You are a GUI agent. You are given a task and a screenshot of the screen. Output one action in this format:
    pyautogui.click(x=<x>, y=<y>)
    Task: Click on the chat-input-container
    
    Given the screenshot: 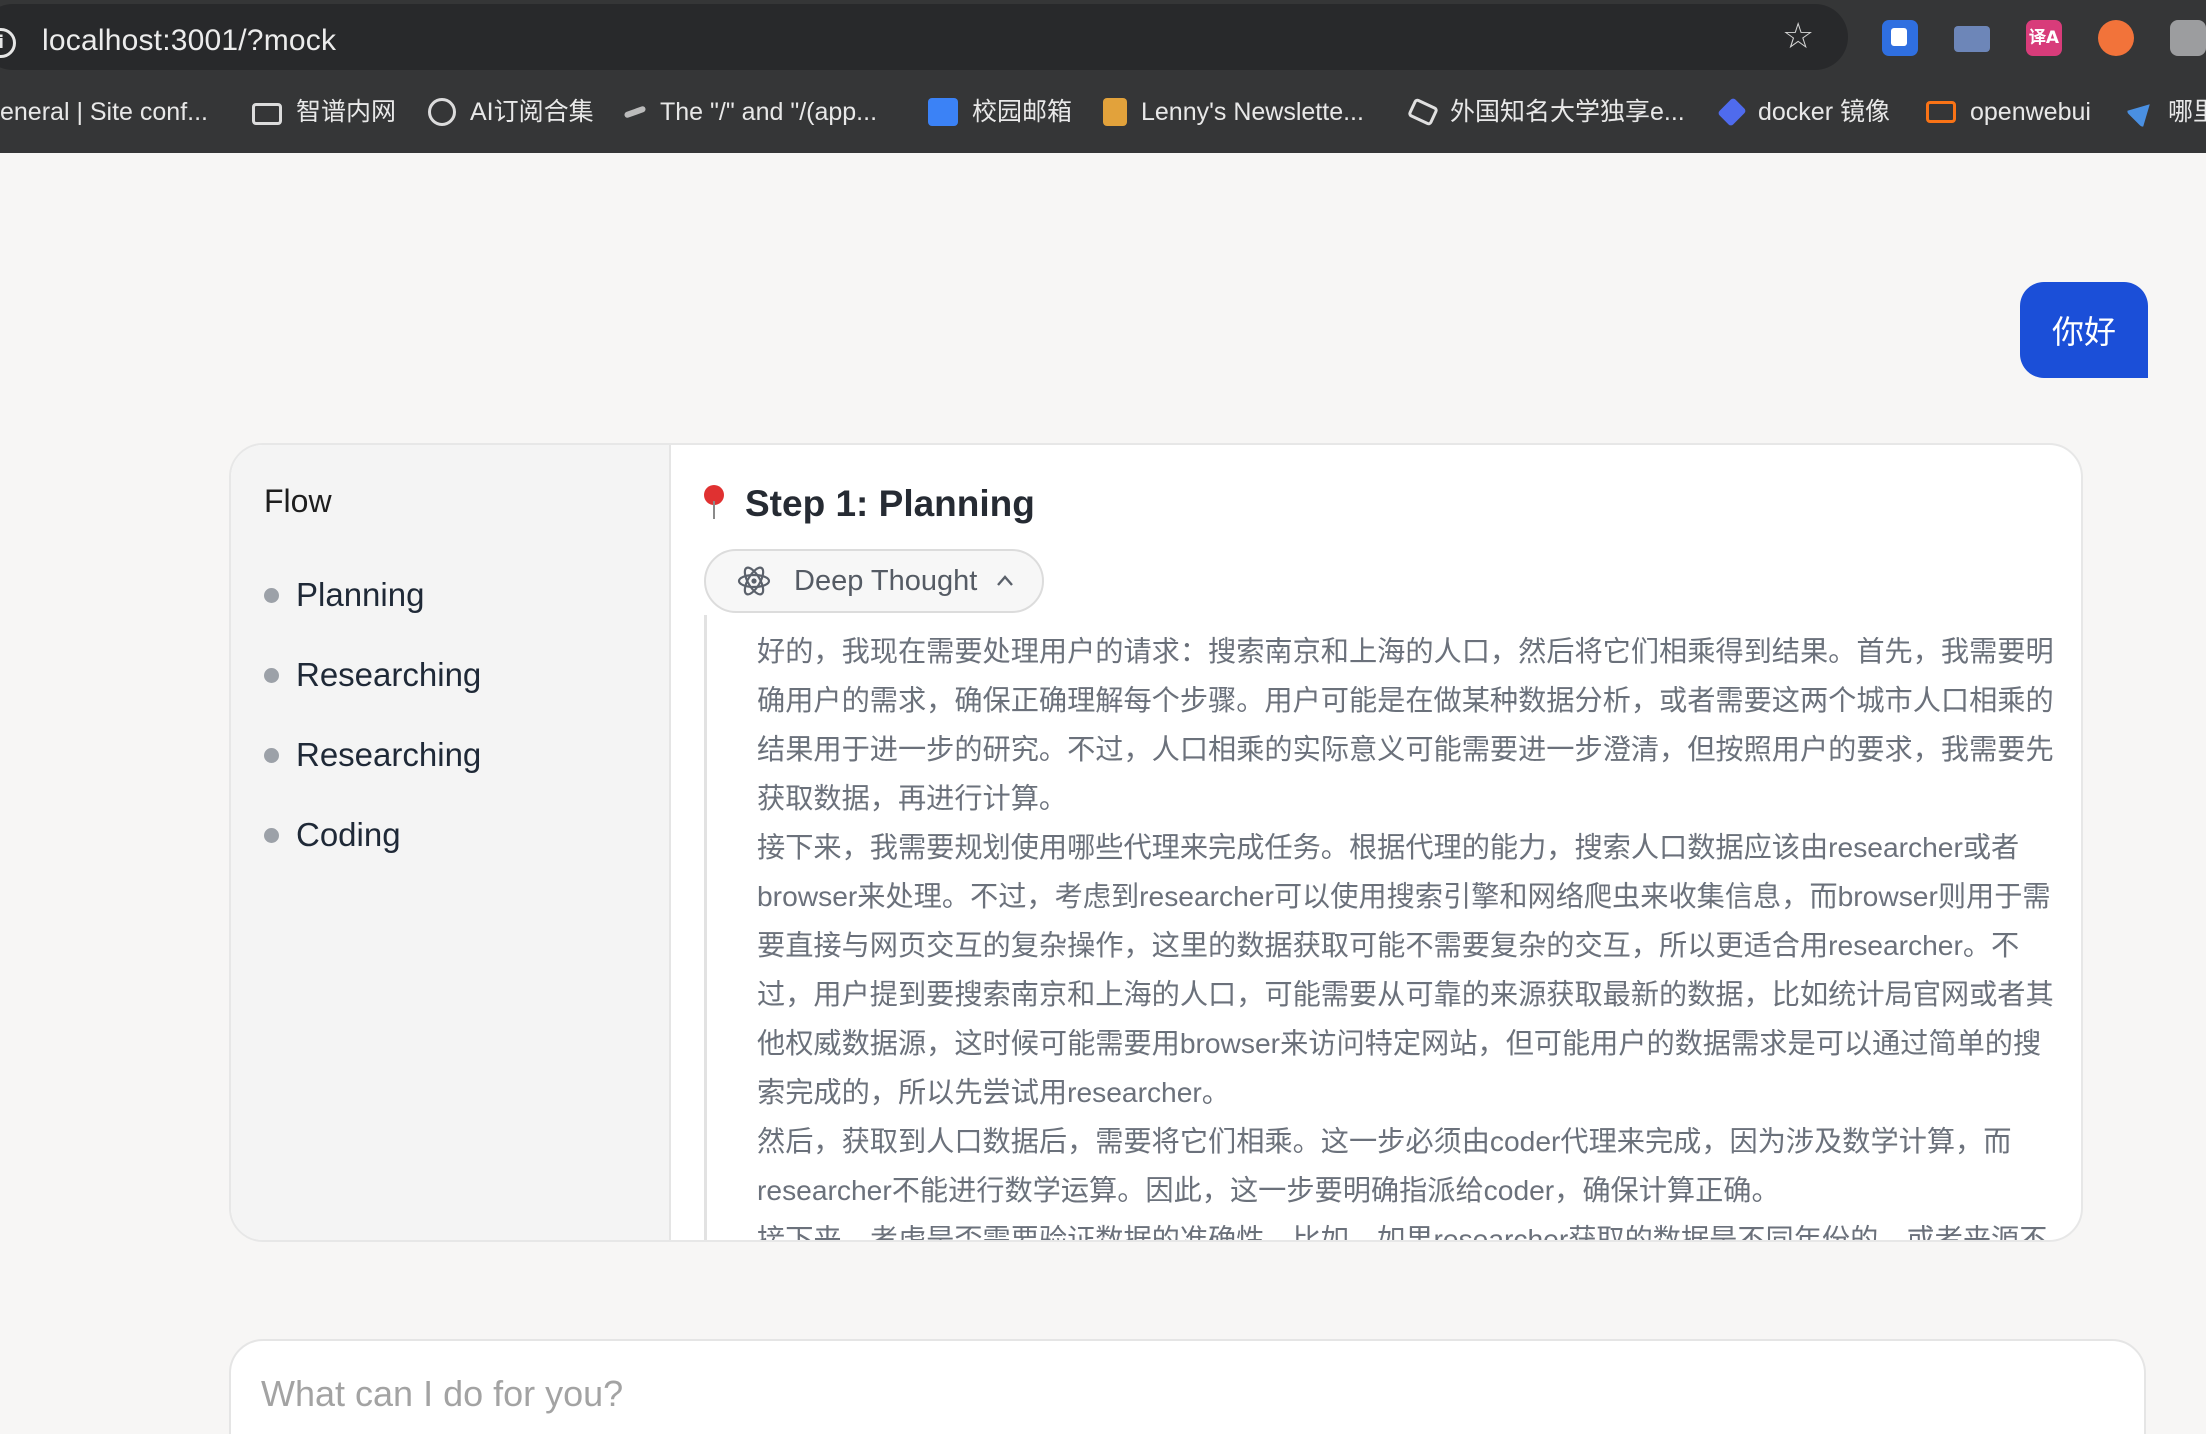 What is the action you would take?
    pyautogui.click(x=1187, y=1386)
    